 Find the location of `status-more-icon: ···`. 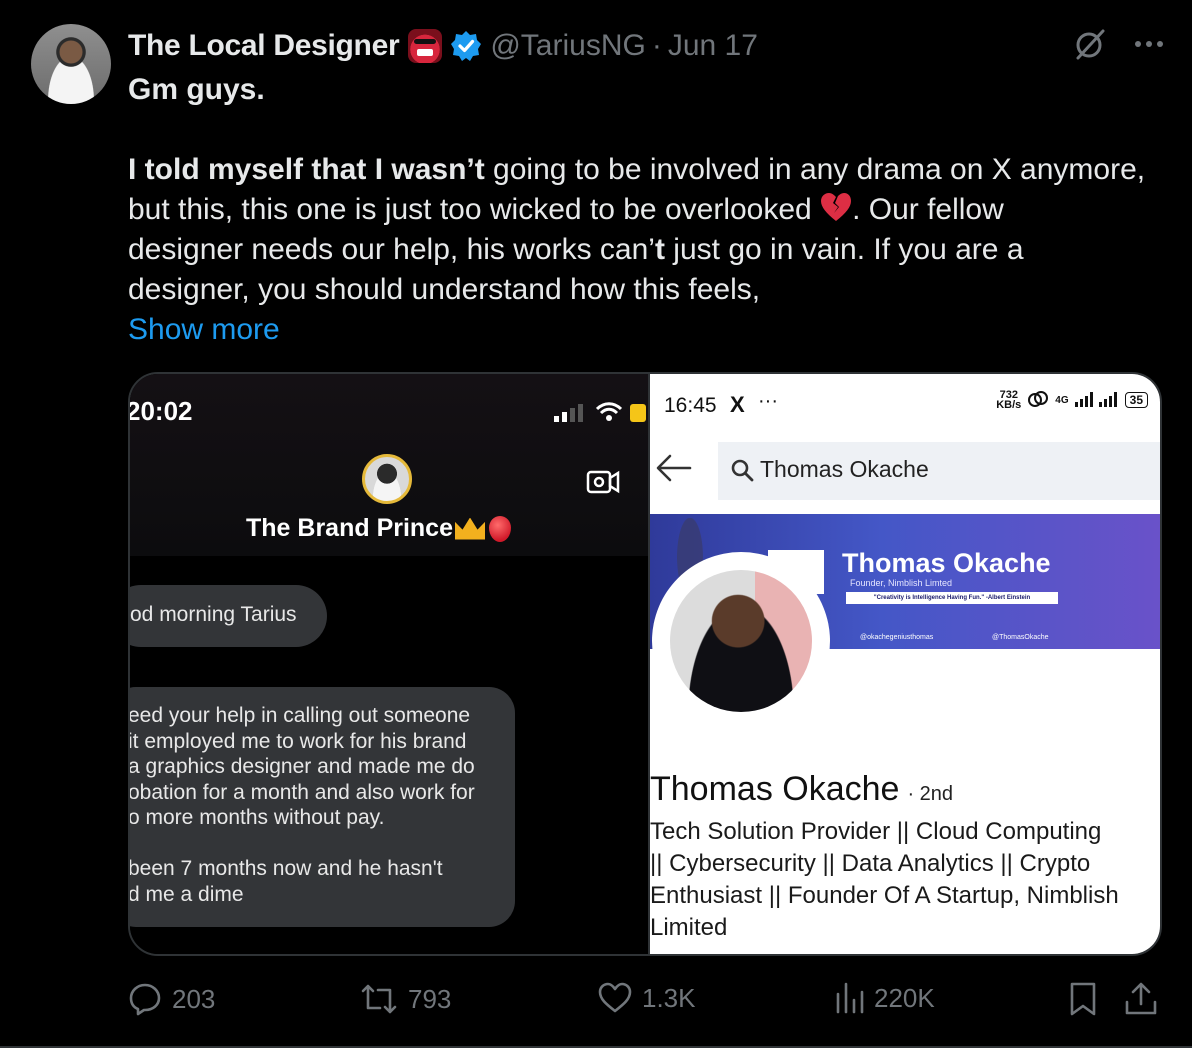

status-more-icon: ··· is located at coordinates (768, 401).